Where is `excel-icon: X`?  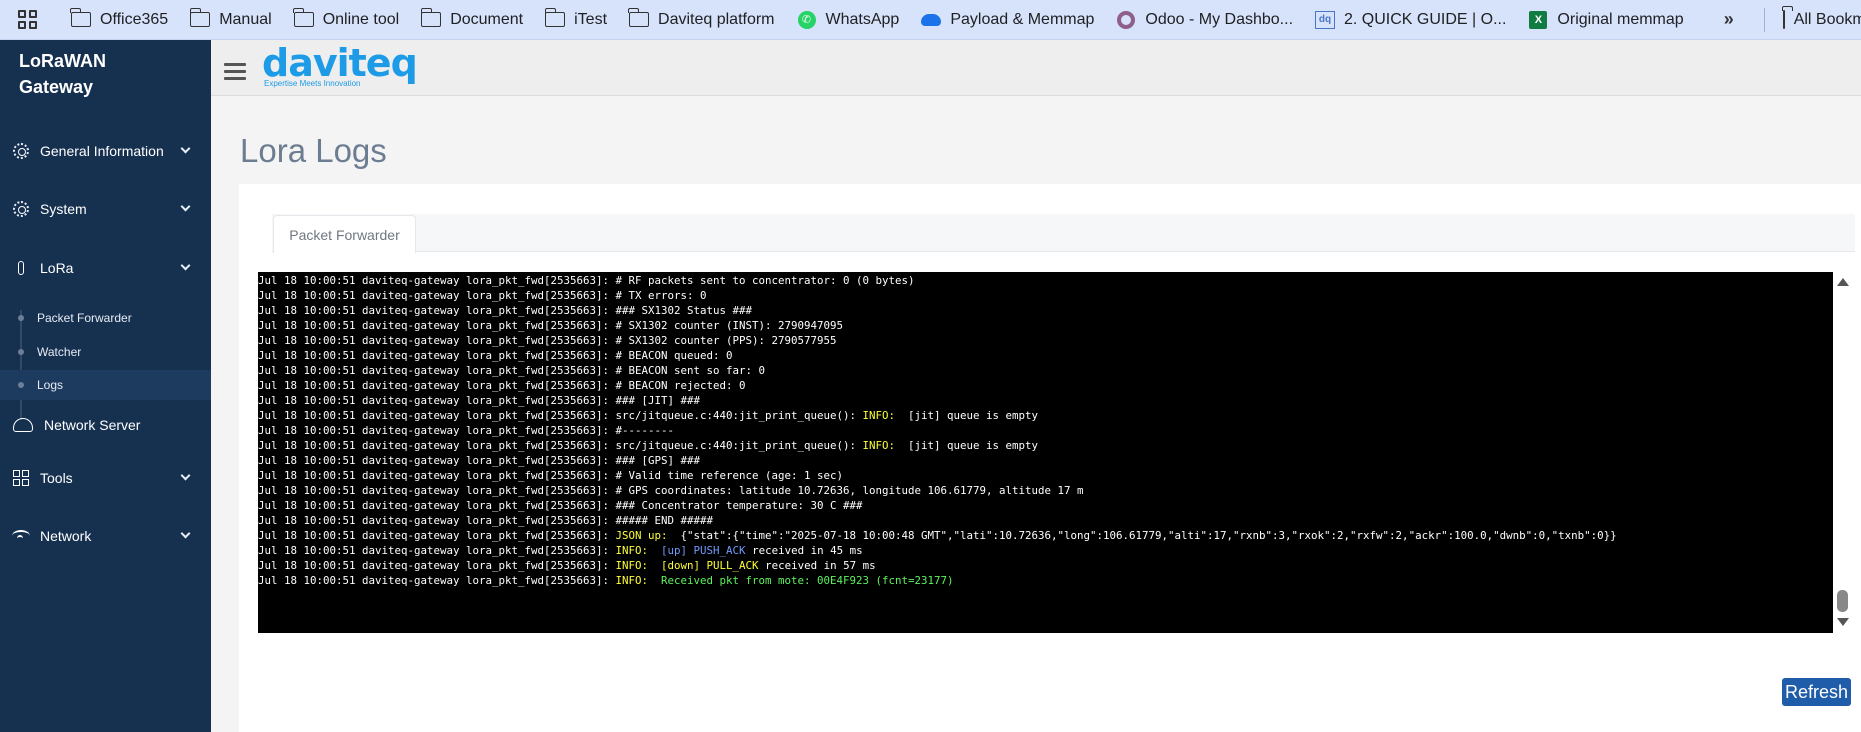
excel-icon: X is located at coordinates (1538, 19).